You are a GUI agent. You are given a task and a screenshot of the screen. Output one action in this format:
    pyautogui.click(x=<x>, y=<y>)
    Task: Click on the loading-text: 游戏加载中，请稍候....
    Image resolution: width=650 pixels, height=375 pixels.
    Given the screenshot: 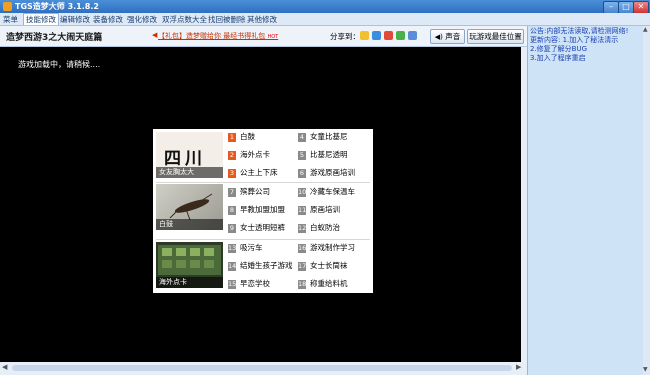 What is the action you would take?
    pyautogui.click(x=59, y=64)
    